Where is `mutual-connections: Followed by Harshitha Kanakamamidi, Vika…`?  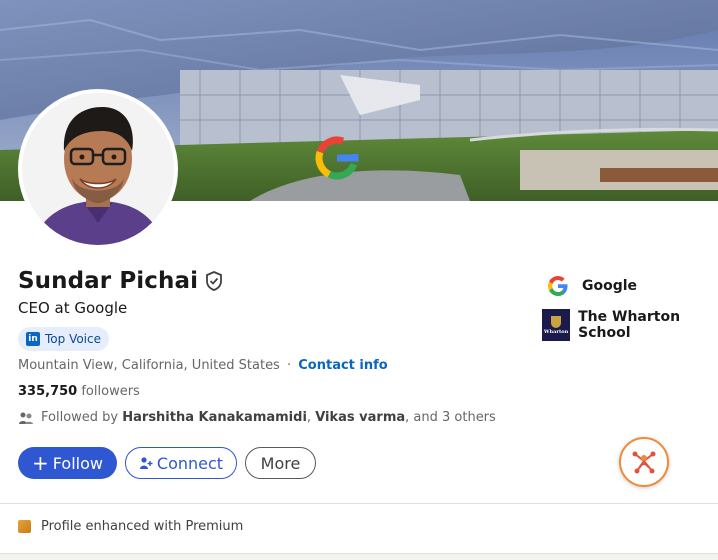
mutual-connections: Followed by Harshitha Kanakamamidi, Vika… is located at coordinates (257, 417).